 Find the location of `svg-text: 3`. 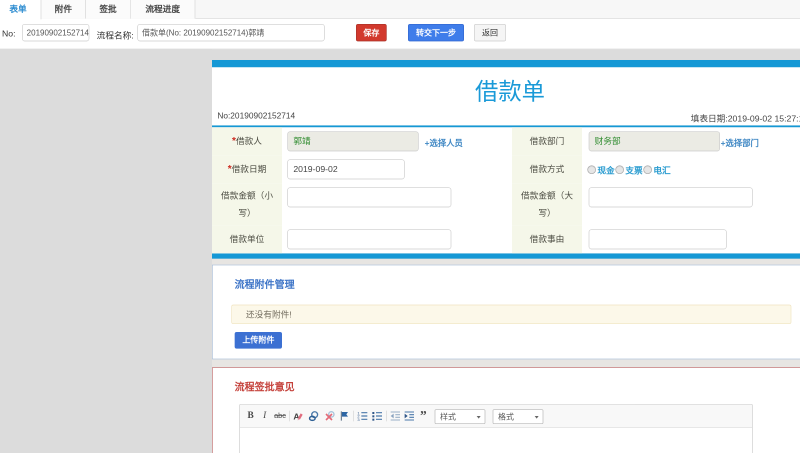

svg-text: 3 is located at coordinates (358, 419).